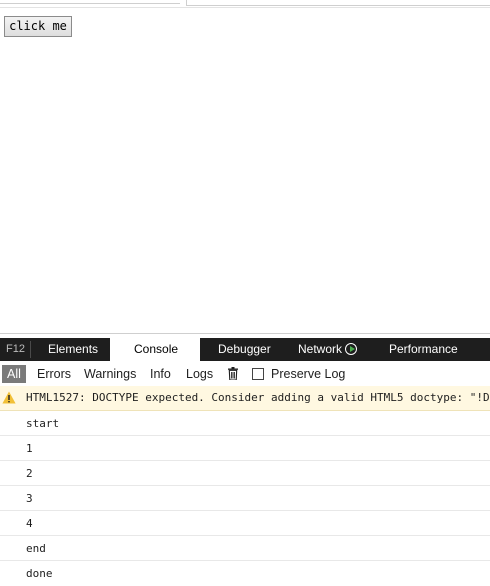 This screenshot has height=586, width=490. What do you see at coordinates (245, 498) in the screenshot?
I see `log-row: 3` at bounding box center [245, 498].